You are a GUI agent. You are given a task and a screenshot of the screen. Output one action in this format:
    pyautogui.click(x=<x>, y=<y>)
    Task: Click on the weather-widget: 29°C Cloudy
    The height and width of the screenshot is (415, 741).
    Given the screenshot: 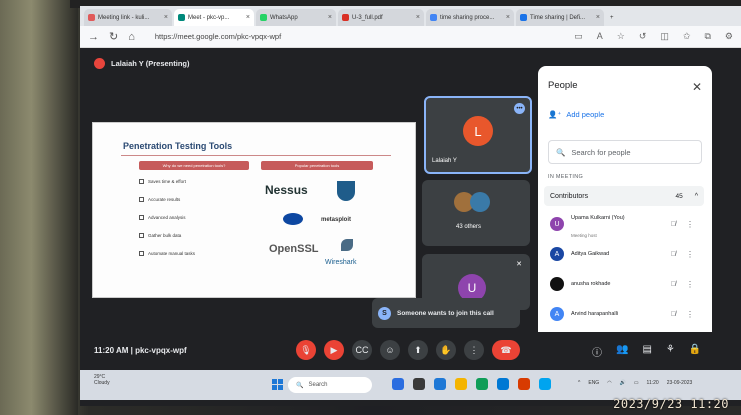 What is the action you would take?
    pyautogui.click(x=102, y=380)
    